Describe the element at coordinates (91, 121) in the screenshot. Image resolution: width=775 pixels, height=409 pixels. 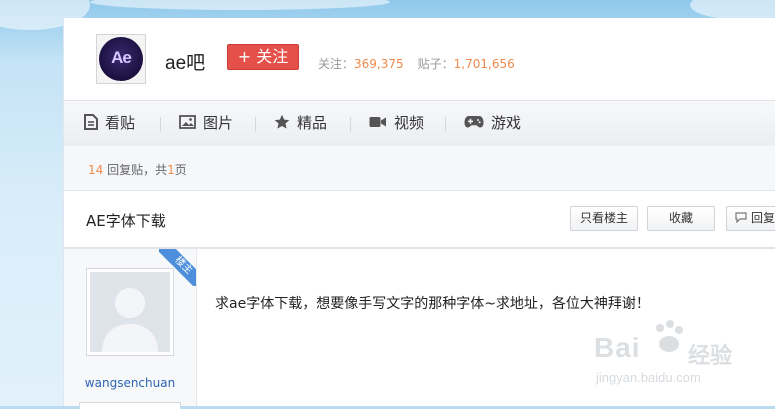
I see `document-icon` at that location.